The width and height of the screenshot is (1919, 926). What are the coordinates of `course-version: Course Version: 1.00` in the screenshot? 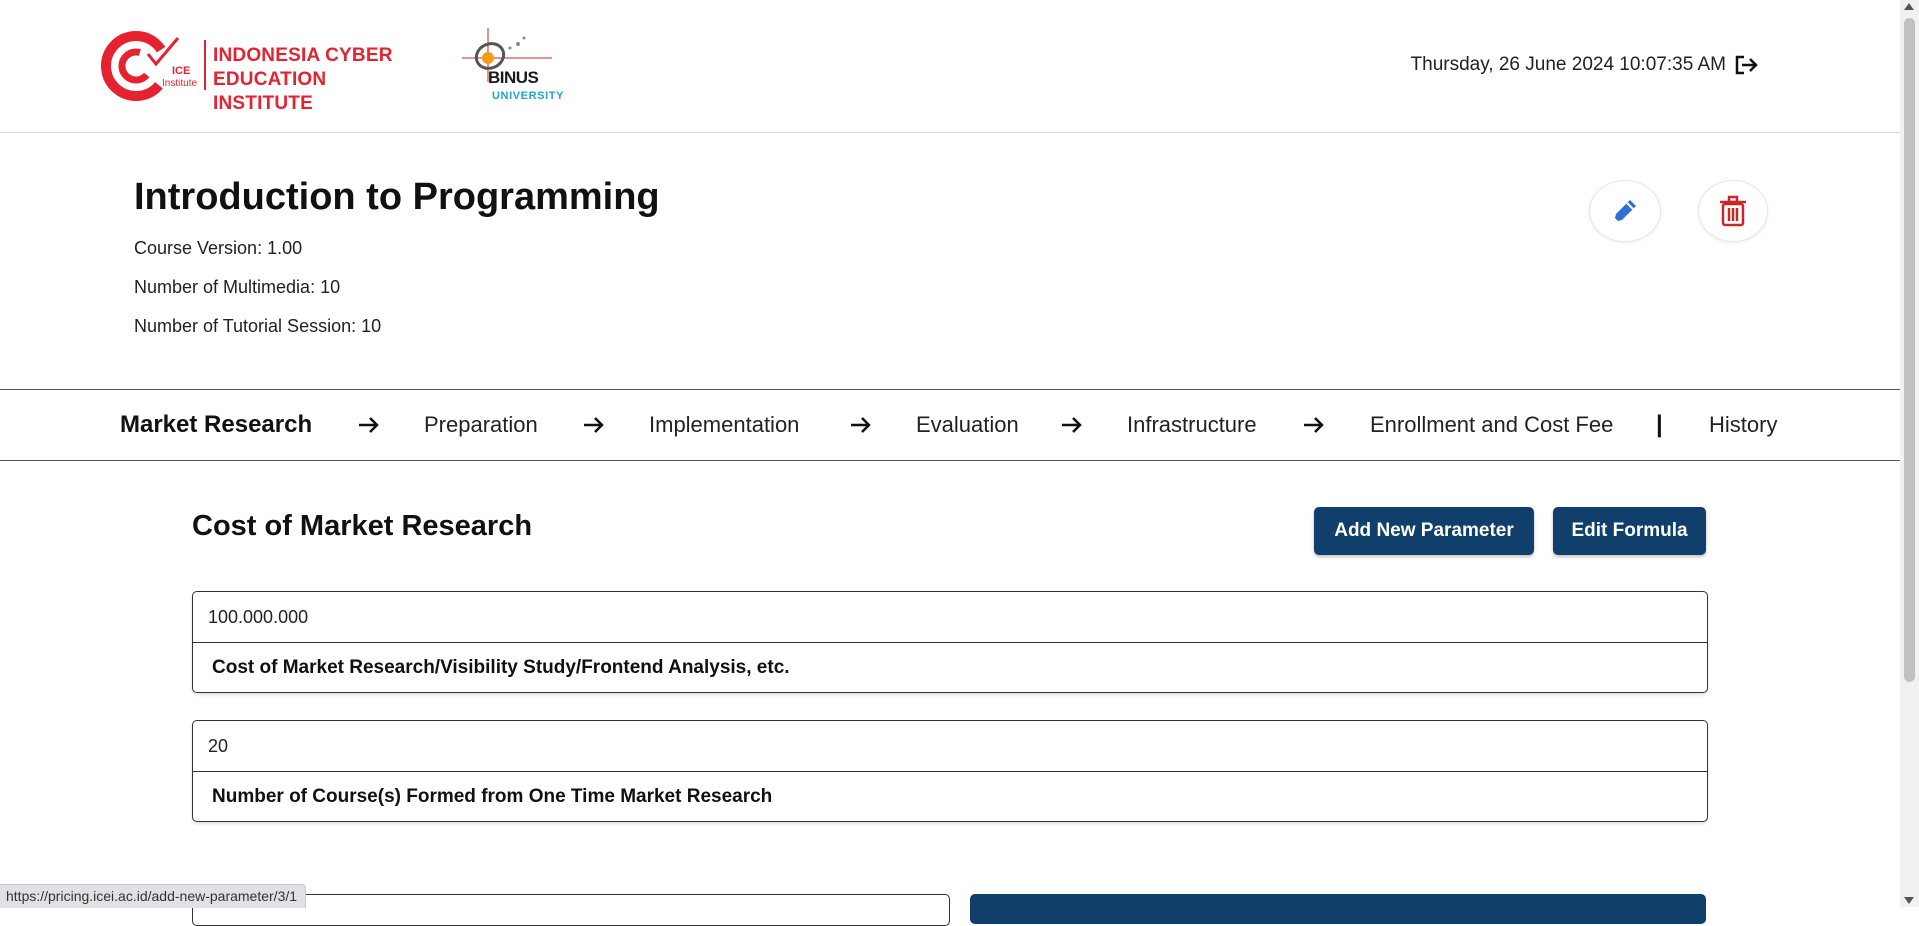 It's located at (218, 248).